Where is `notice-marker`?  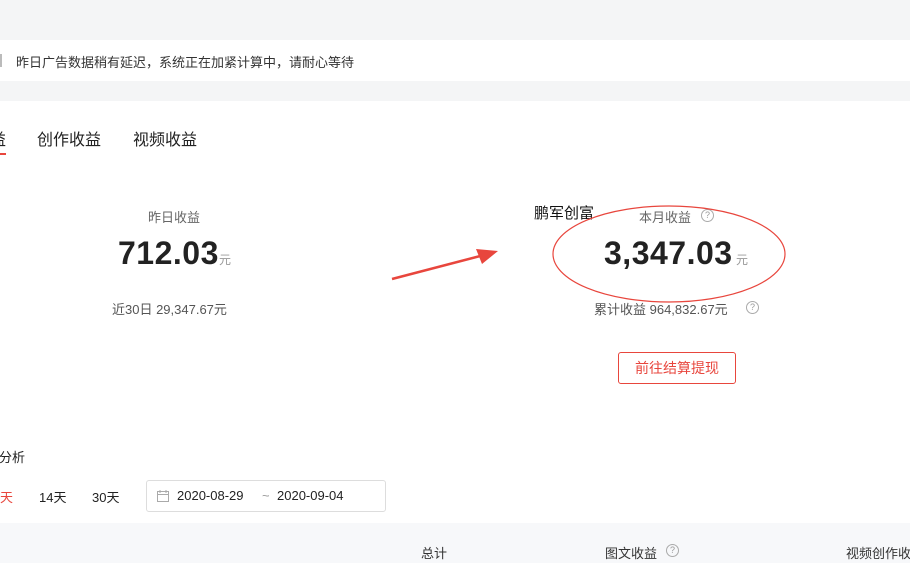
notice-marker is located at coordinates (1, 60).